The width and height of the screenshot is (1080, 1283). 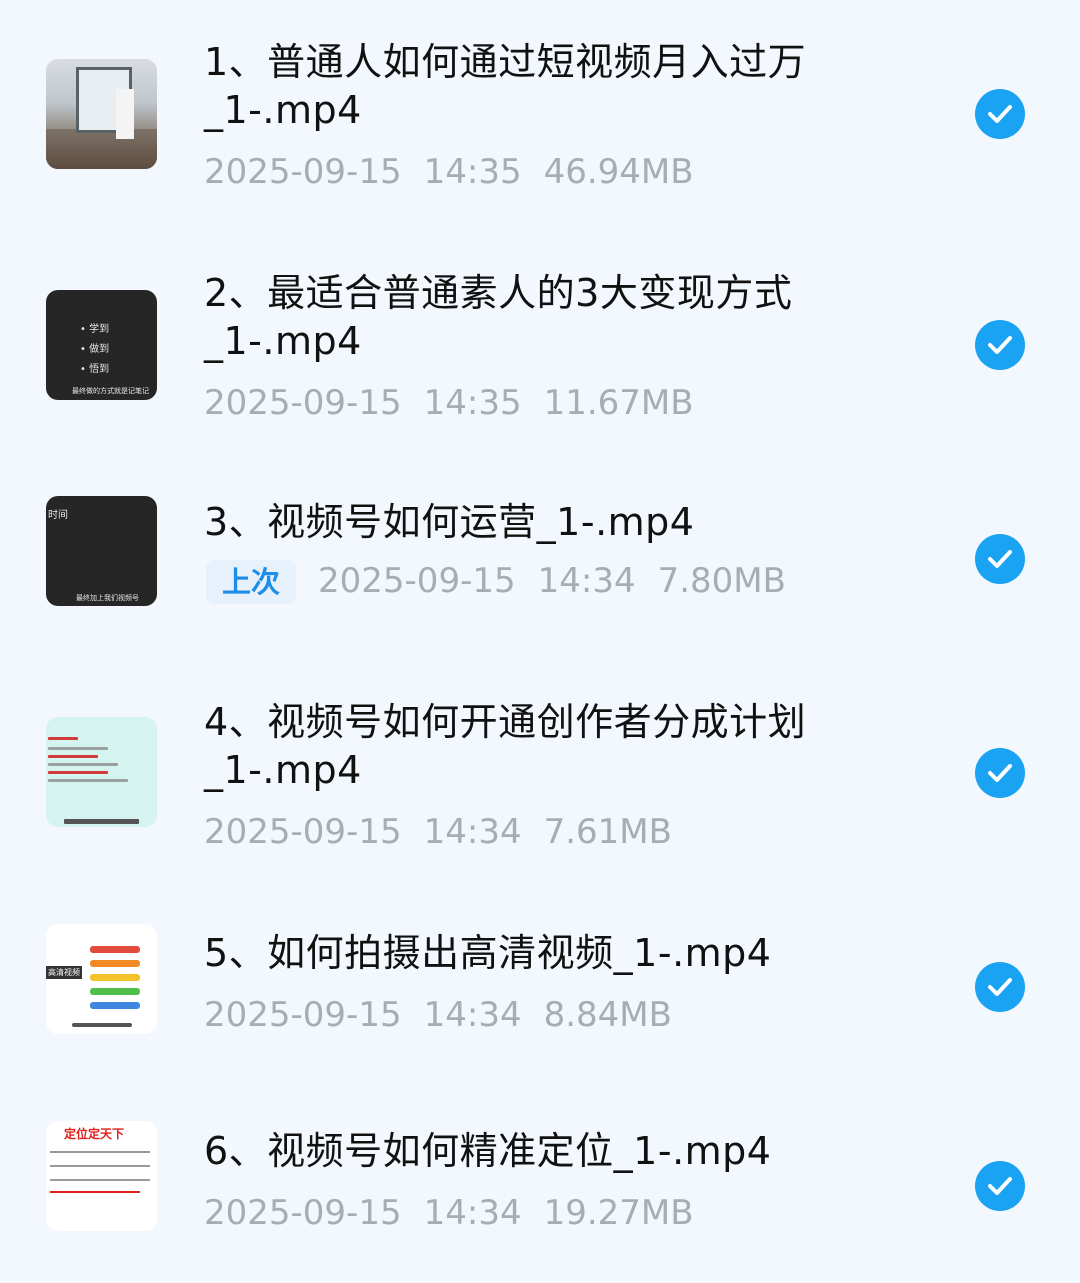 I want to click on file-info: 3、视频号如何运营_1-.mp4 上次 2025-09-15 14:34 7.80MB, so click(x=554, y=551).